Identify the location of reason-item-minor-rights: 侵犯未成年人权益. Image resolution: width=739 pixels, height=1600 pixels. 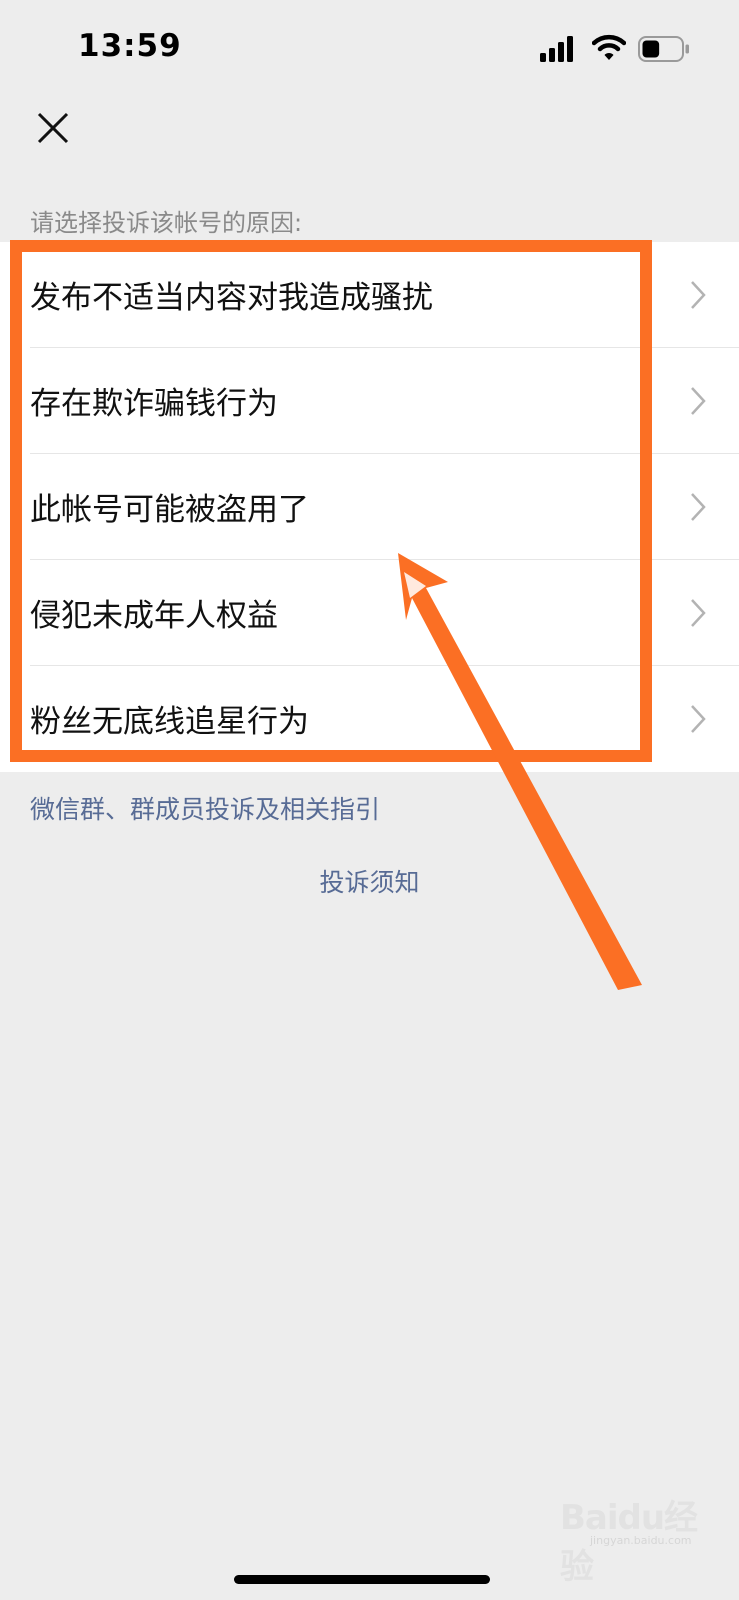
(369, 613).